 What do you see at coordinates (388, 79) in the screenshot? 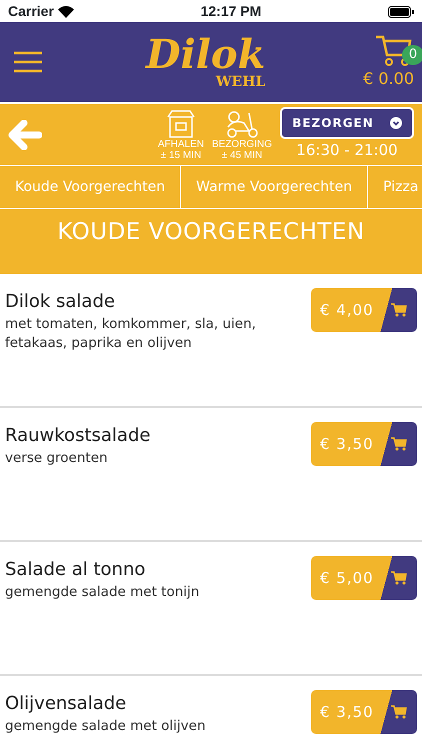
I see `cart-total: € 0.00` at bounding box center [388, 79].